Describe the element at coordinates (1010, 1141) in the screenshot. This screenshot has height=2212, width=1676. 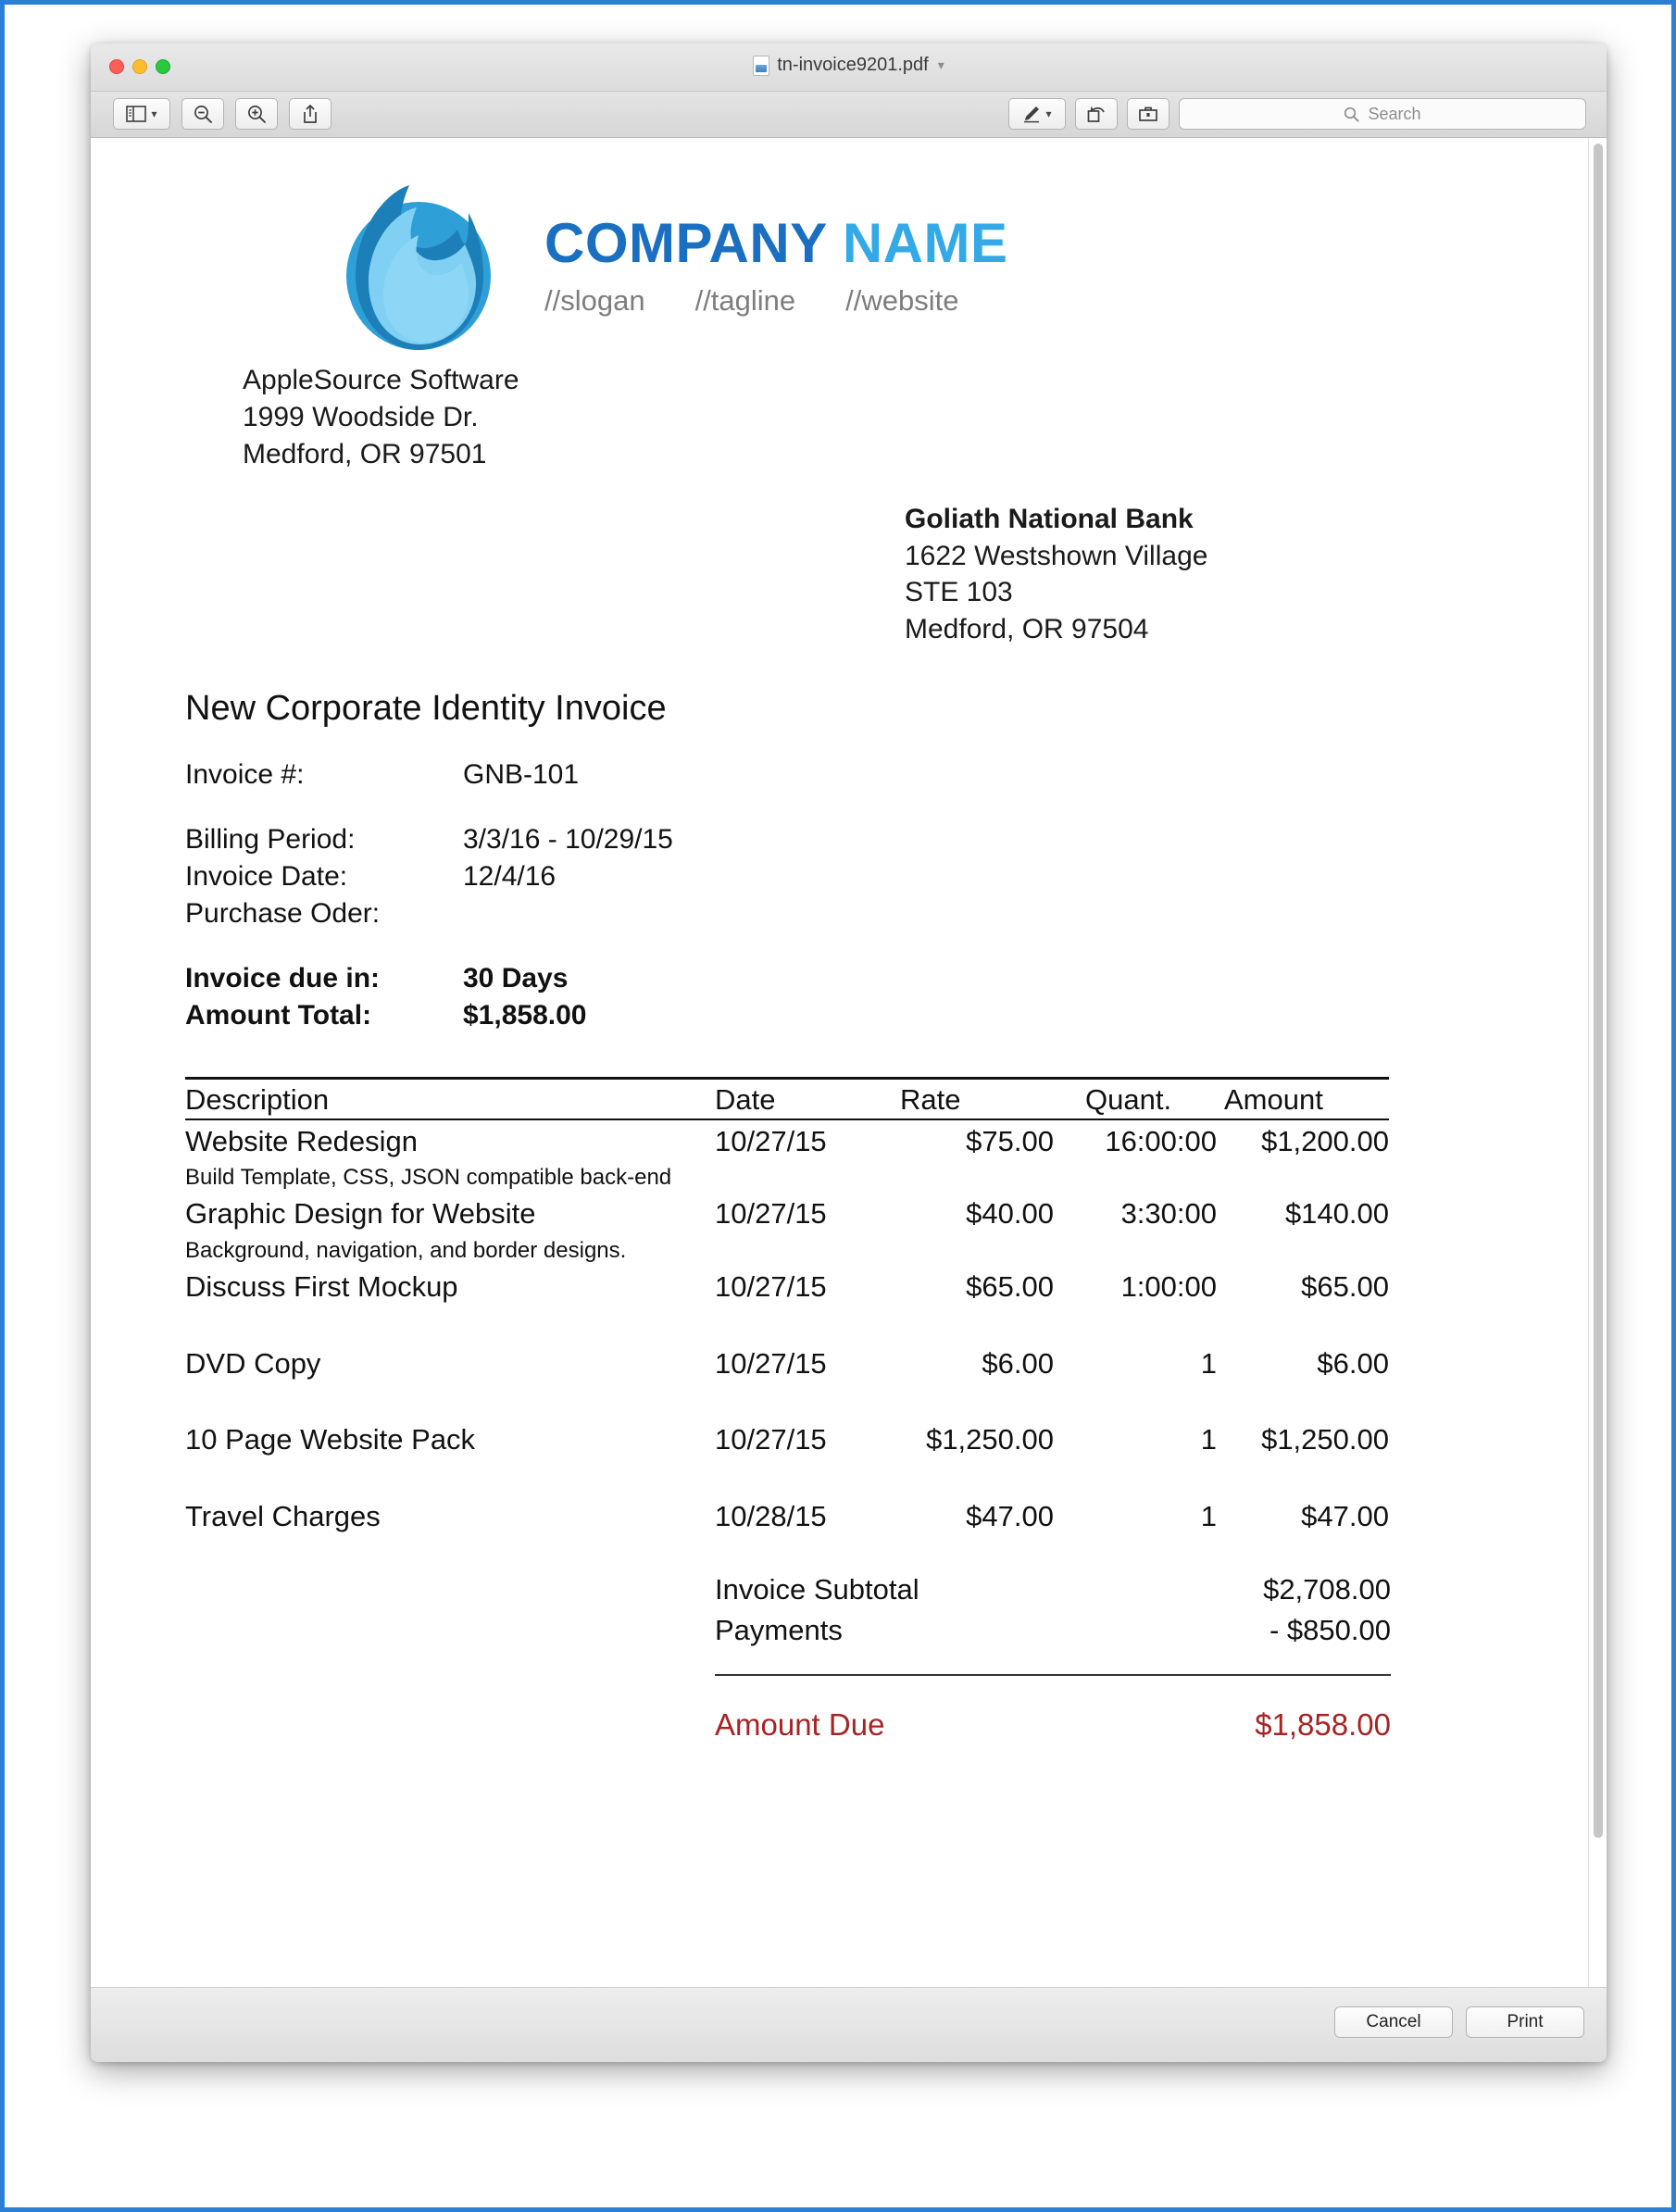
I see `cell-rate: $75.00` at that location.